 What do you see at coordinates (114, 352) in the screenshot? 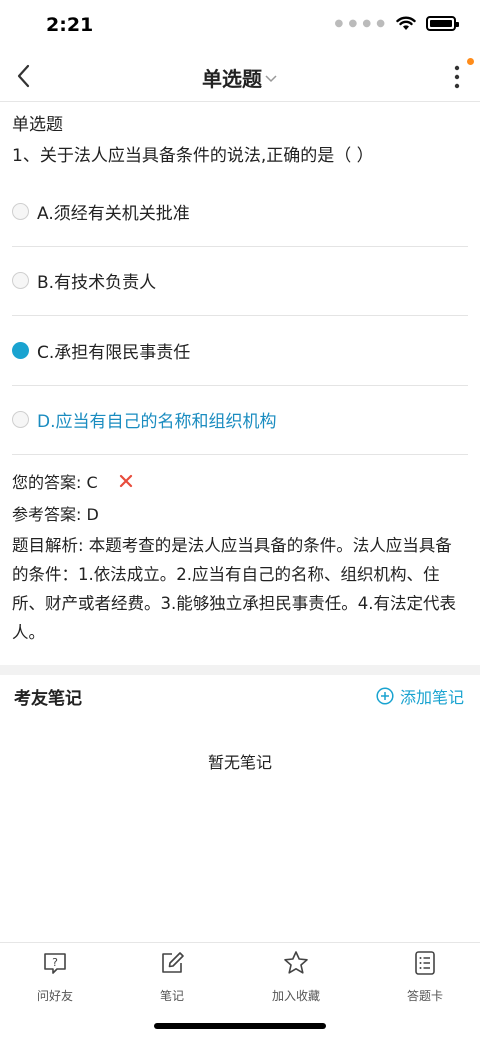
I see `option-label: C.承担有限民事责任` at bounding box center [114, 352].